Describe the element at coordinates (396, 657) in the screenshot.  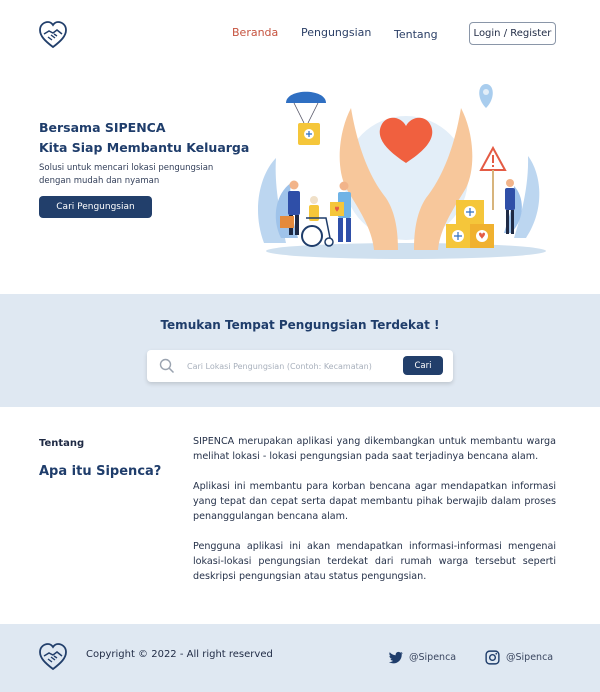
I see `twitter-icon` at that location.